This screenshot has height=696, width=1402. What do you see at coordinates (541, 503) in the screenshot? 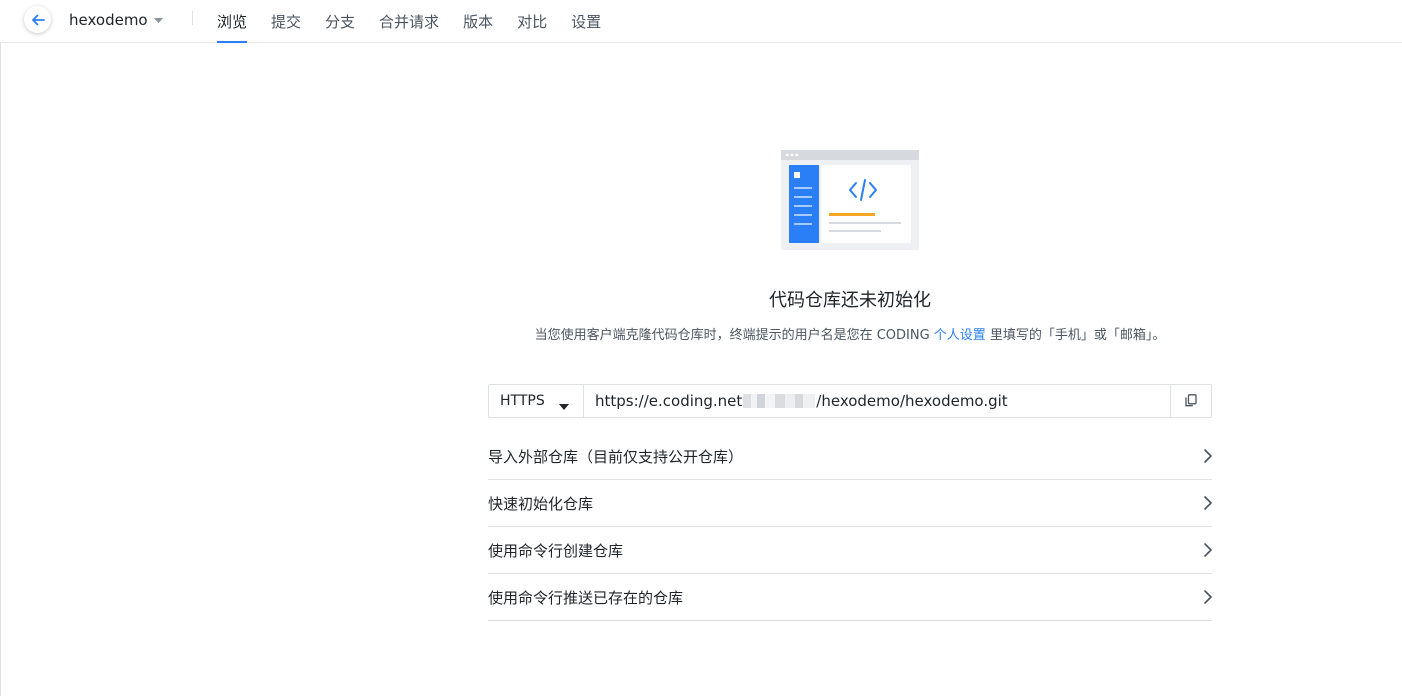
I see `option-label: 快速初始化仓库` at bounding box center [541, 503].